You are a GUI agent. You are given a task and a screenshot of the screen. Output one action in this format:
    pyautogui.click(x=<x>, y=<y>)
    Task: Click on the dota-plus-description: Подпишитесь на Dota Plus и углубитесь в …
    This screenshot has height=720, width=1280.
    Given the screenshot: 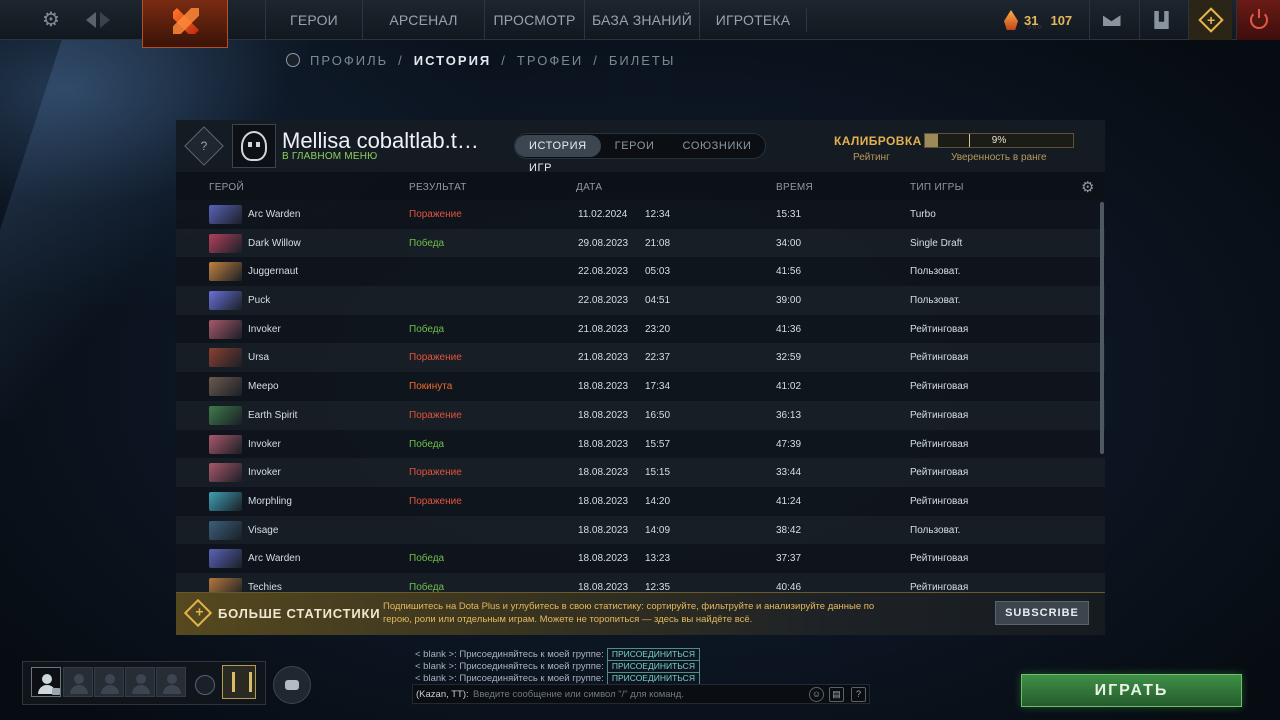 What is the action you would take?
    pyautogui.click(x=629, y=613)
    